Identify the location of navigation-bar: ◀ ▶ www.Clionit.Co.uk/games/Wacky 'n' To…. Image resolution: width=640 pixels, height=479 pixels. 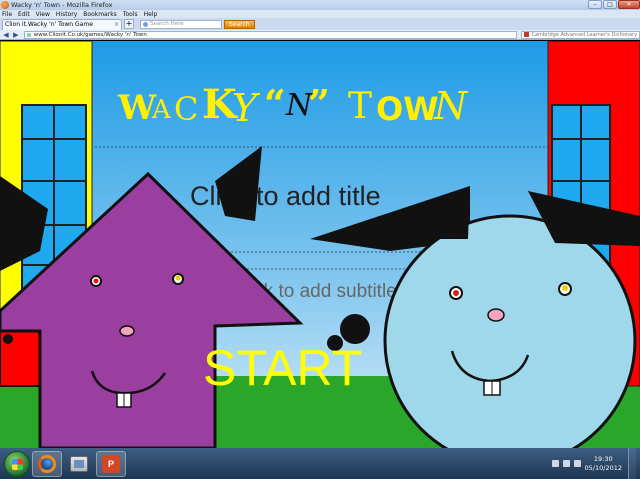
(320, 35).